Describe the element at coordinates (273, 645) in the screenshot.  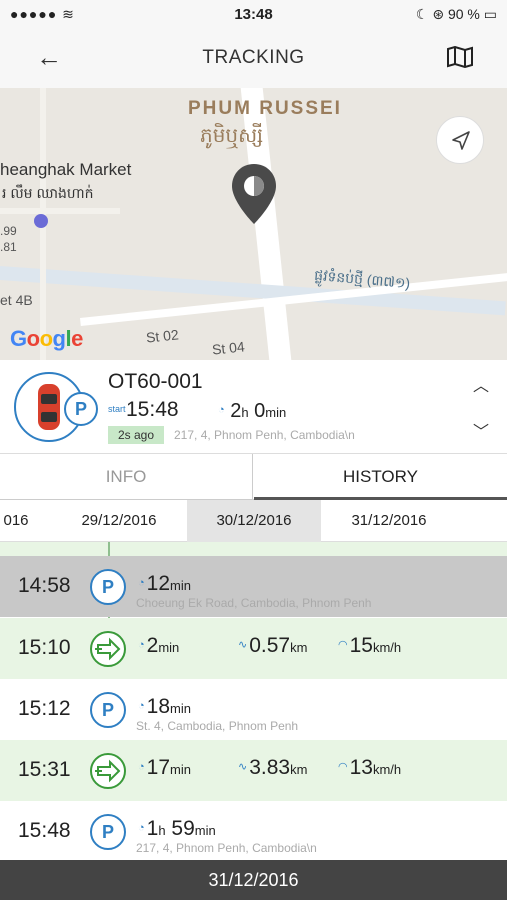
I see `row-distance: ∿0.57km` at that location.